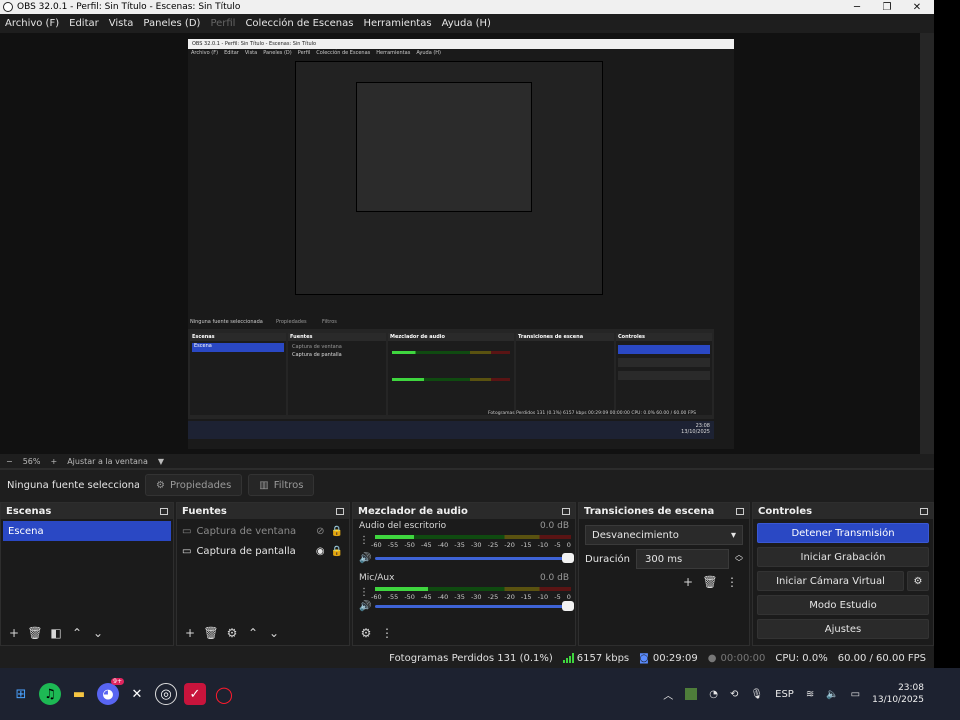 This screenshot has height=720, width=960. I want to click on menu-editar: Editar, so click(84, 23).